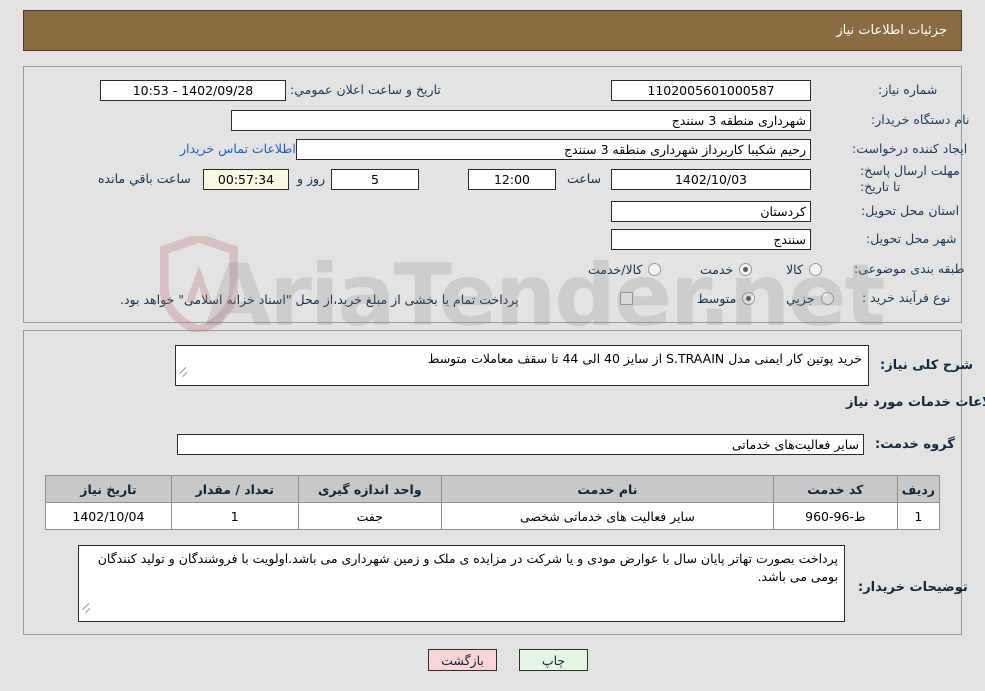 This screenshot has height=691, width=985. I want to click on need-desc-label: شرح کلی نیاز:, so click(927, 365).